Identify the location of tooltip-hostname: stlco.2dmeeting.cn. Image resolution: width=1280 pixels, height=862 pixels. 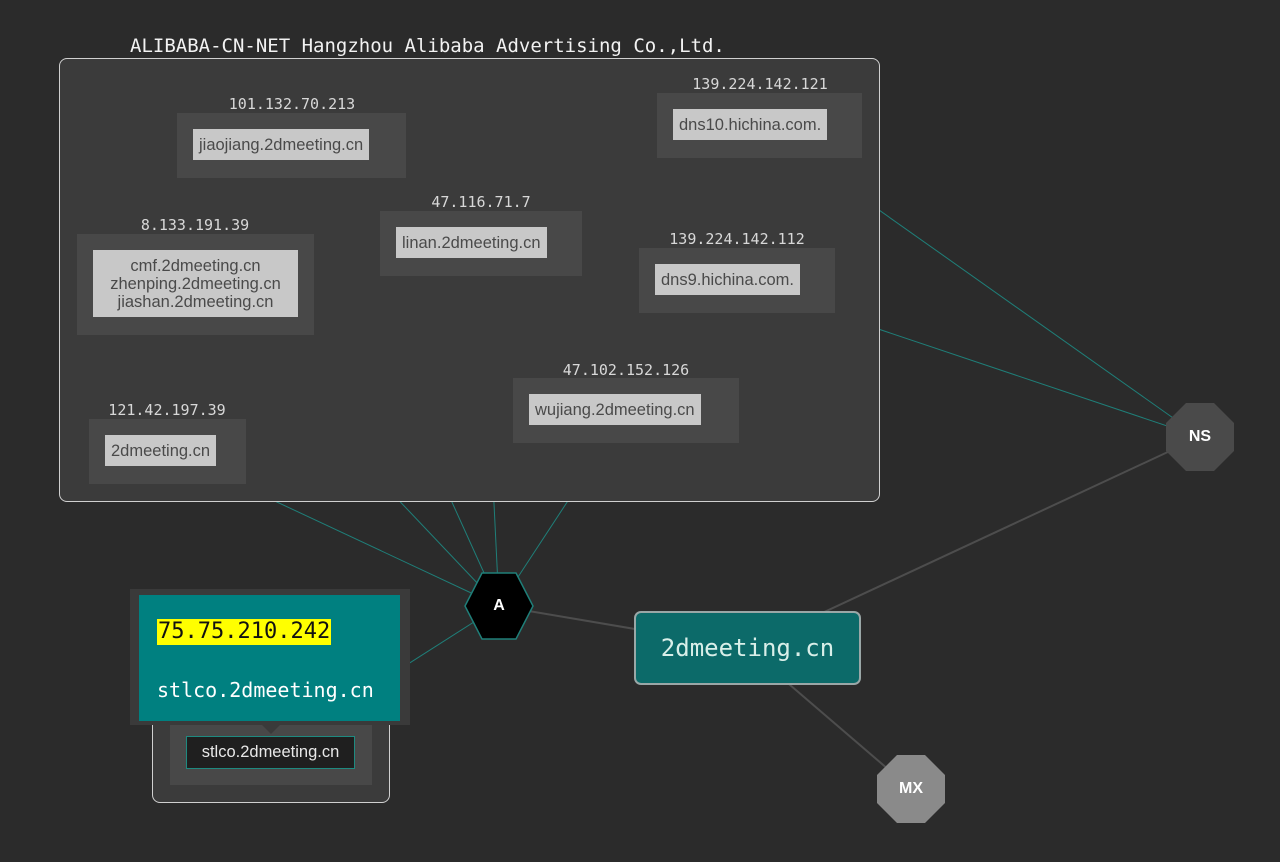
(265, 690).